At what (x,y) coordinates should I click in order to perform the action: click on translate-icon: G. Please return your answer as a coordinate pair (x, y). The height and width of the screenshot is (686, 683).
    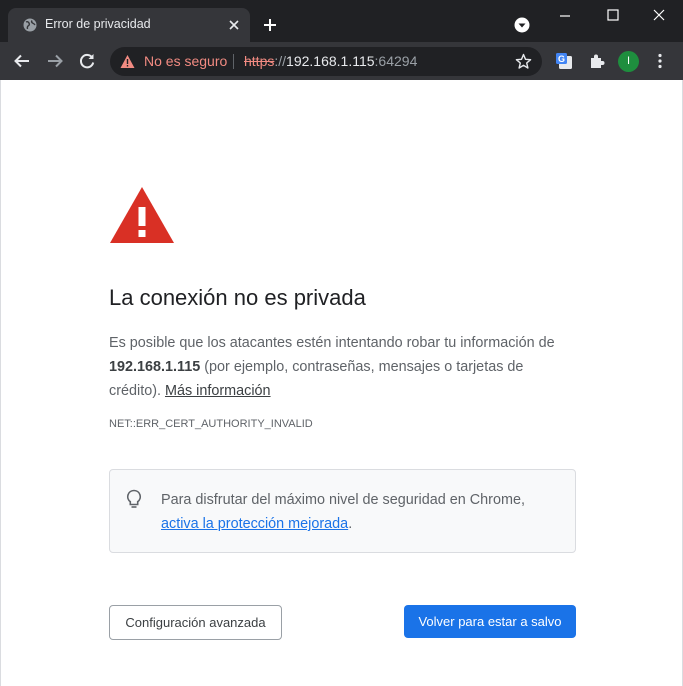
    Looking at the image, I should click on (564, 61).